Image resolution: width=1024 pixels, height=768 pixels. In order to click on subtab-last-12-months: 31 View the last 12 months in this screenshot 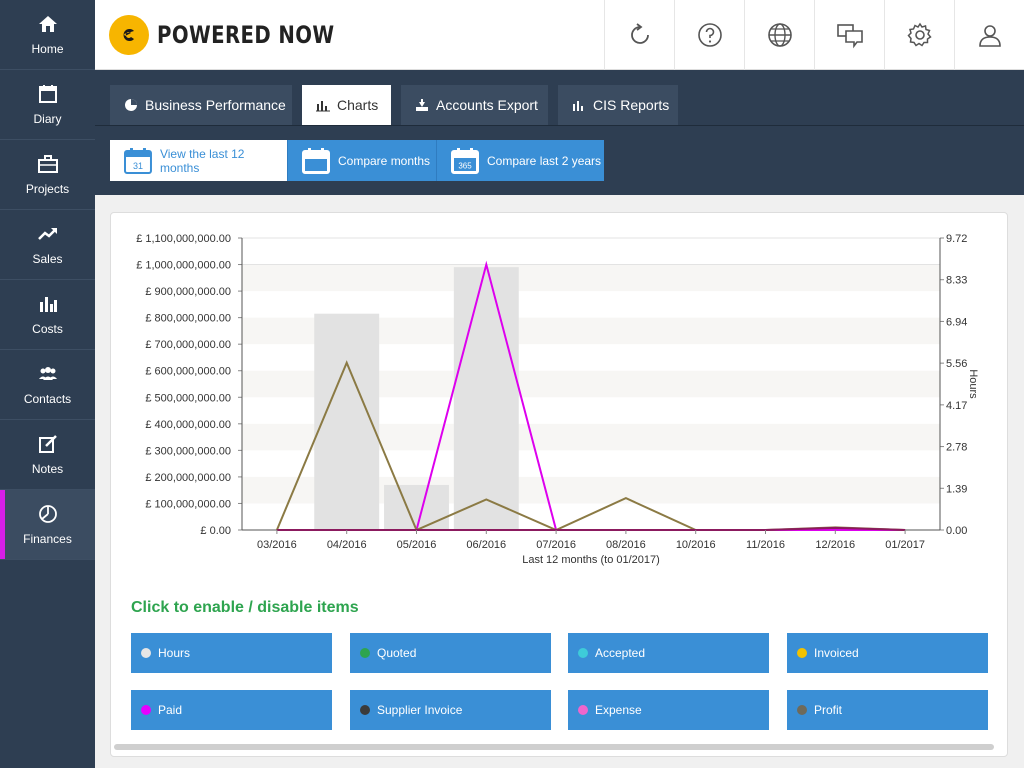, I will do `click(199, 160)`.